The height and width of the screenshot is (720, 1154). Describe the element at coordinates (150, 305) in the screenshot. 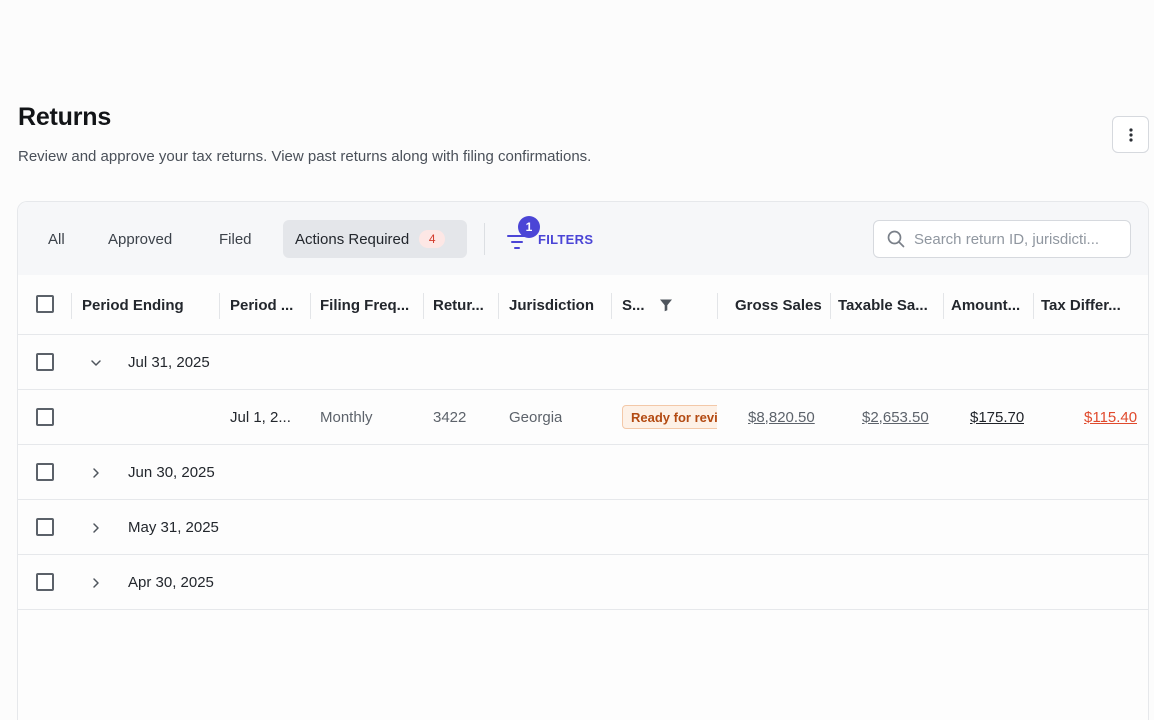

I see `column-header-period-ending: Period Ending` at that location.